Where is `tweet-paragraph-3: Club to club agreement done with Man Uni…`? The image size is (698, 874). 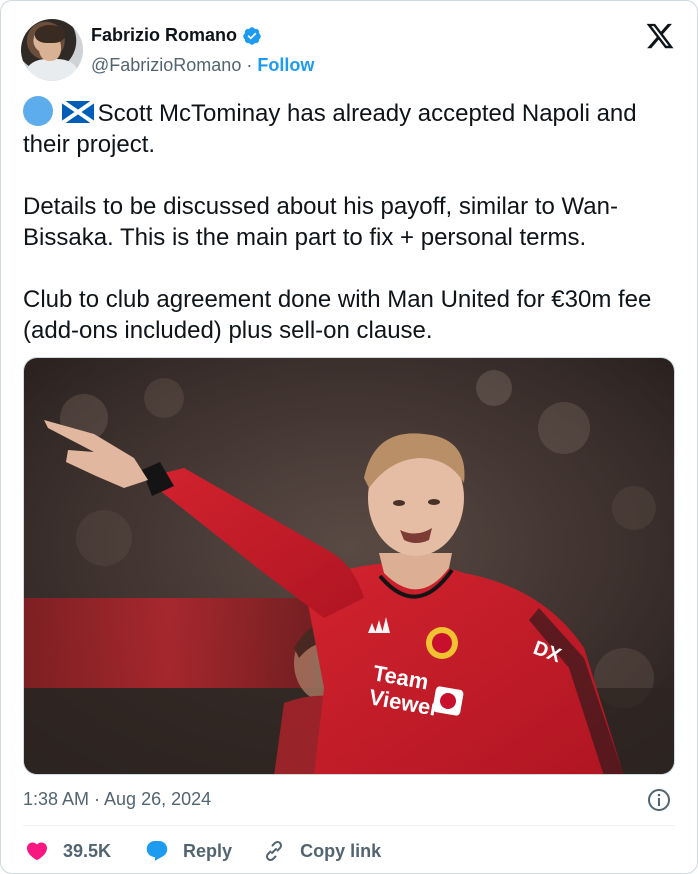 tweet-paragraph-3: Club to club agreement done with Man Uni… is located at coordinates (337, 315).